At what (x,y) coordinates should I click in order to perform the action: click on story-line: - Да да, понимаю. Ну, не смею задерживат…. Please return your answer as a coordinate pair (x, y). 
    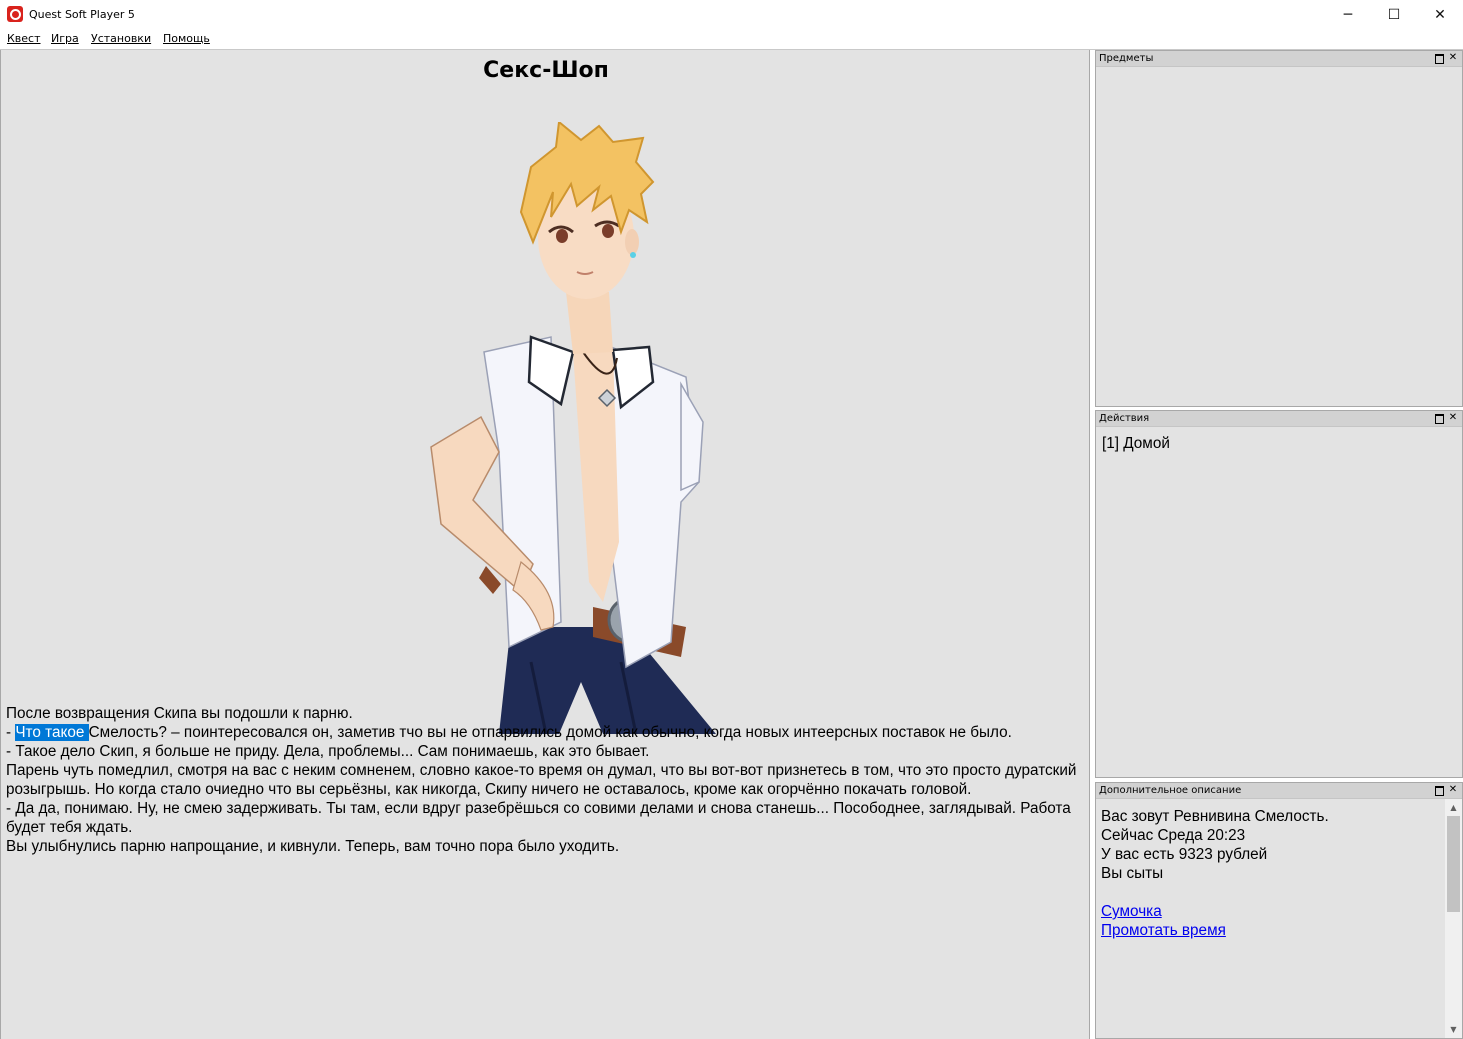
    Looking at the image, I should click on (538, 818).